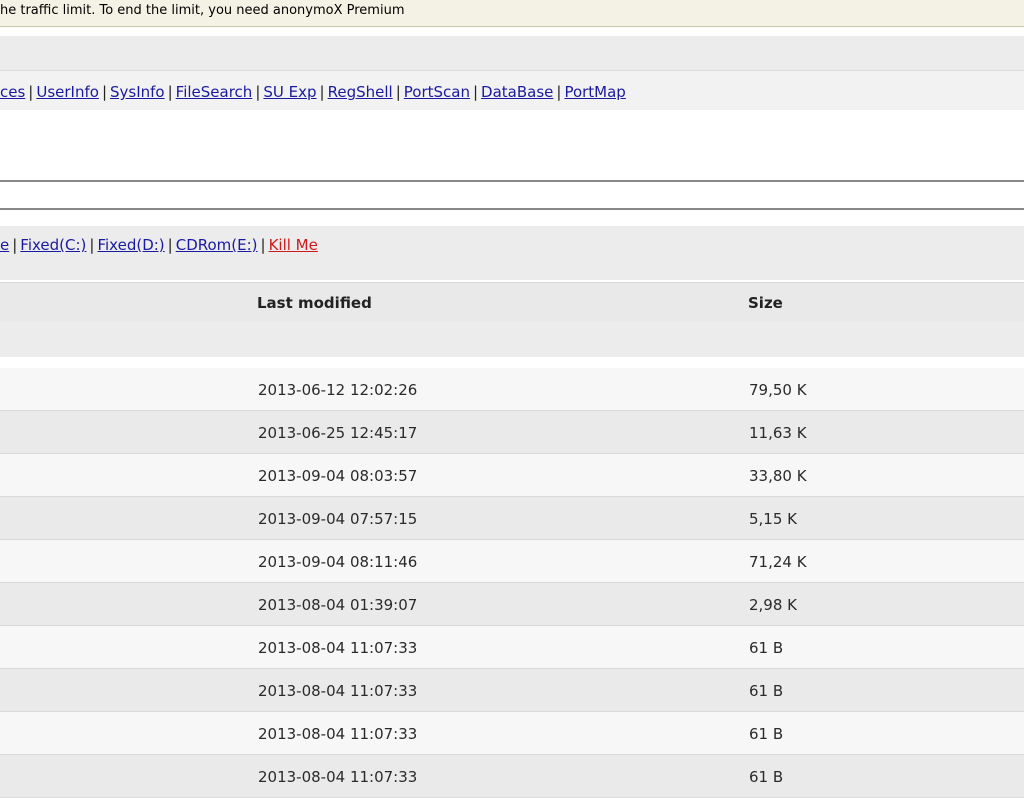 This screenshot has height=798, width=1024. Describe the element at coordinates (338, 519) in the screenshot. I see `cell-last-modified: 2013-09-04 07:57:15` at that location.